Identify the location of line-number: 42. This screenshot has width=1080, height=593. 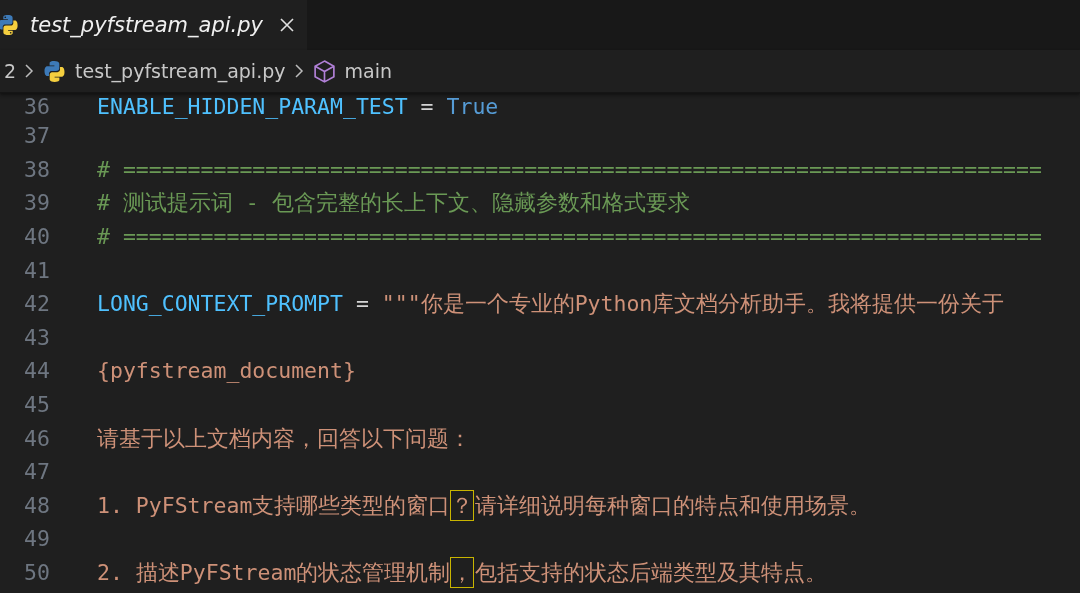
(36, 304).